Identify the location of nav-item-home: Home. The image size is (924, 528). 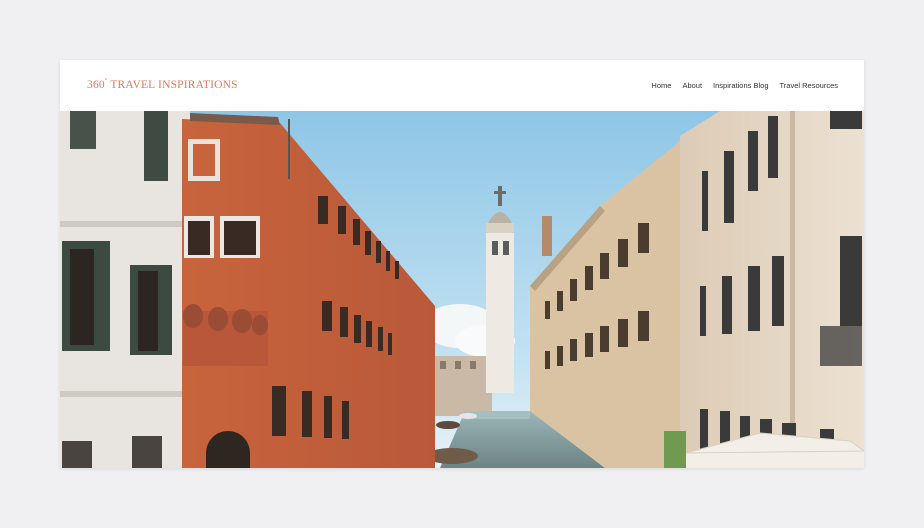
(661, 85).